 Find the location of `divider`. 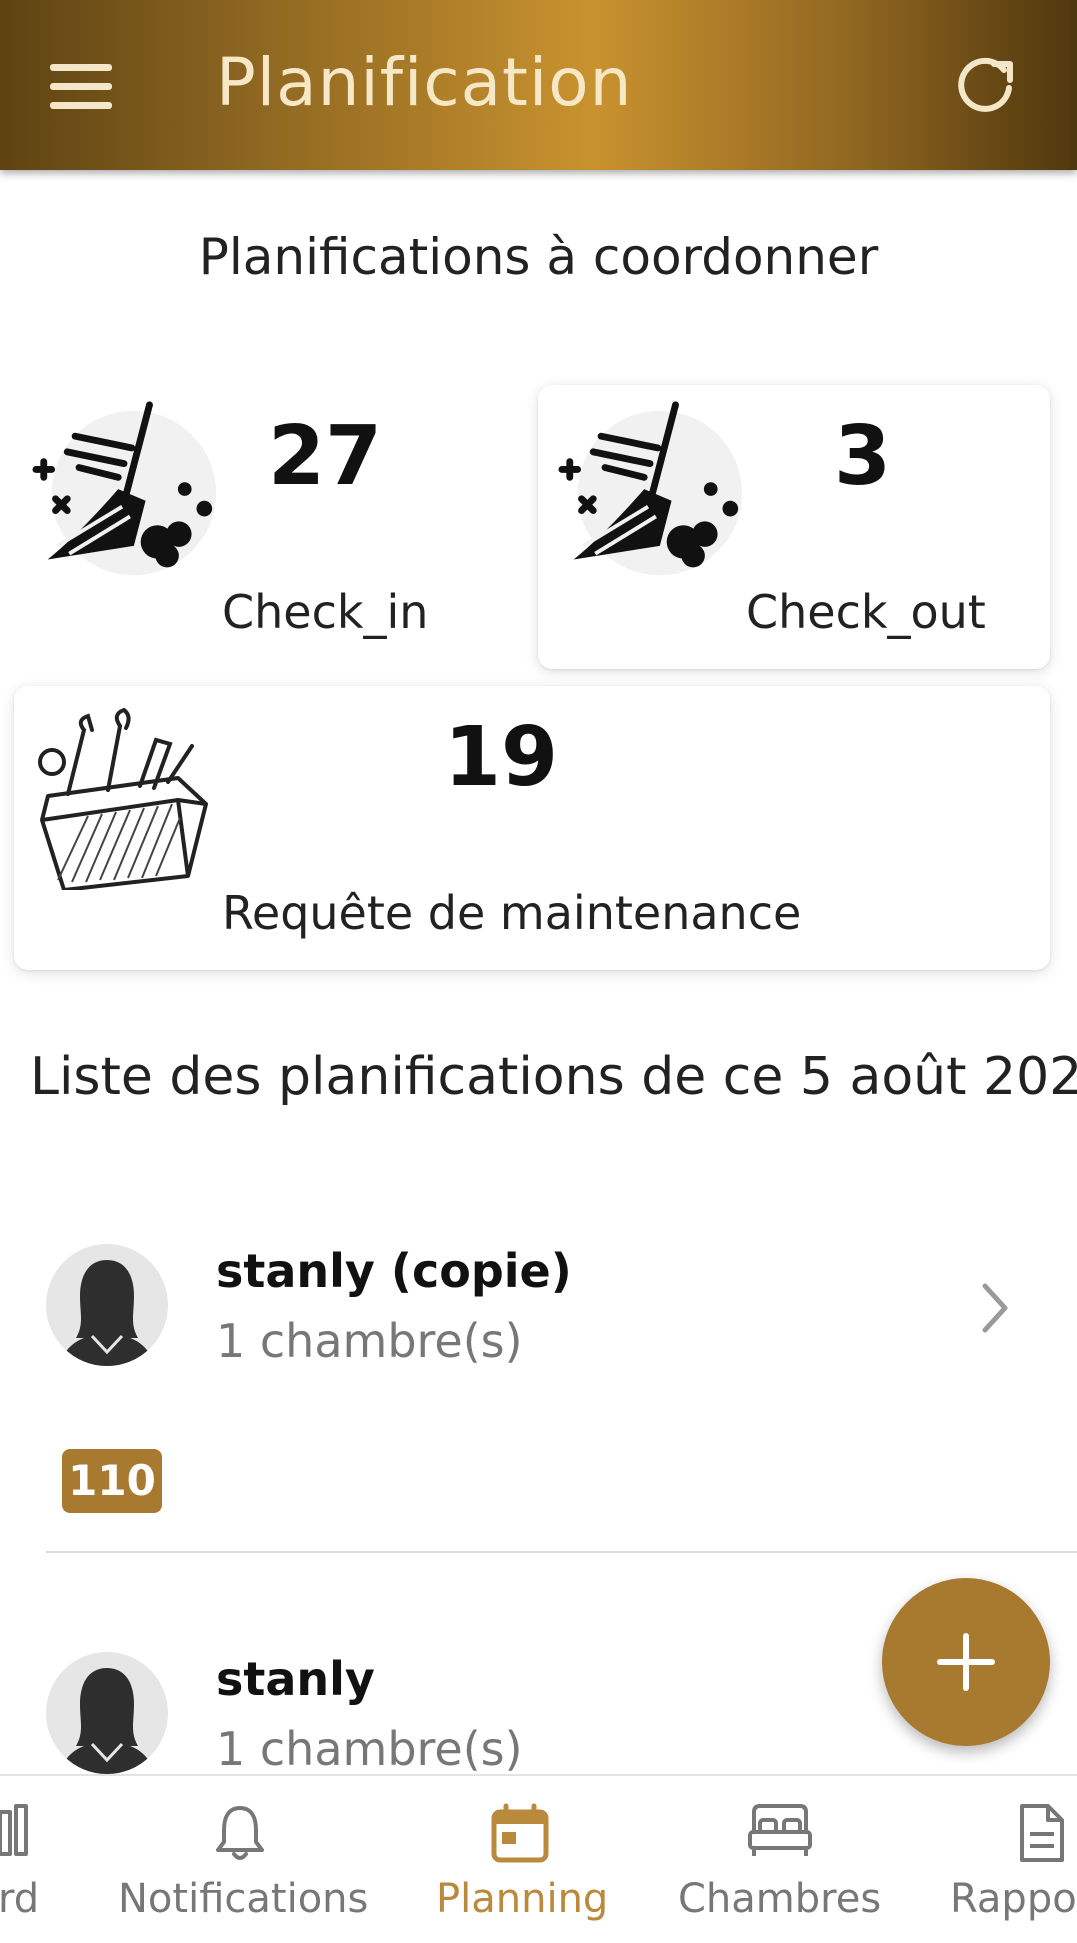

divider is located at coordinates (561, 1552).